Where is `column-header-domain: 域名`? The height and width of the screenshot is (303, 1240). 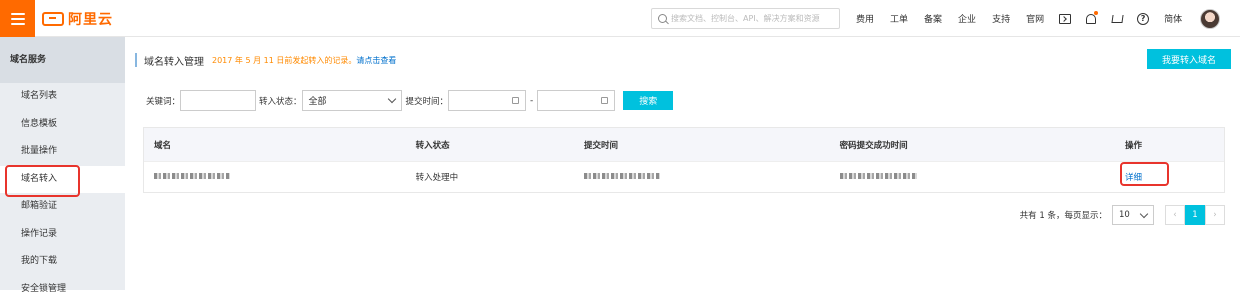
column-header-domain: 域名 is located at coordinates (275, 145).